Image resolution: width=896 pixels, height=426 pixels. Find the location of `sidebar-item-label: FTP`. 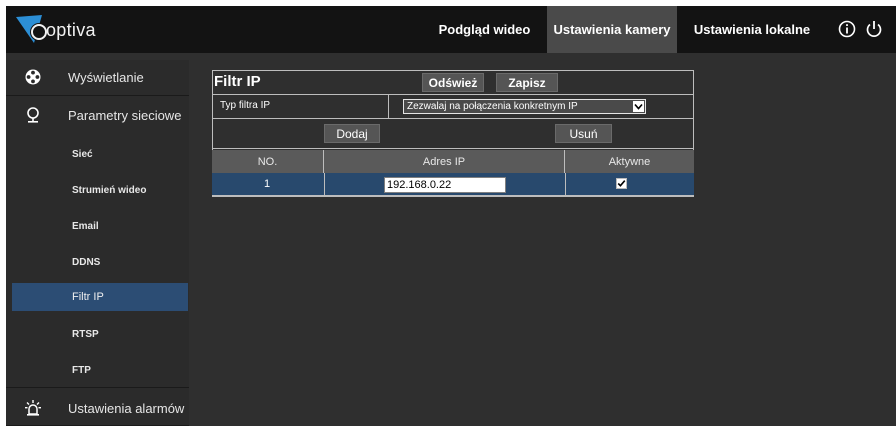

sidebar-item-label: FTP is located at coordinates (81, 370).